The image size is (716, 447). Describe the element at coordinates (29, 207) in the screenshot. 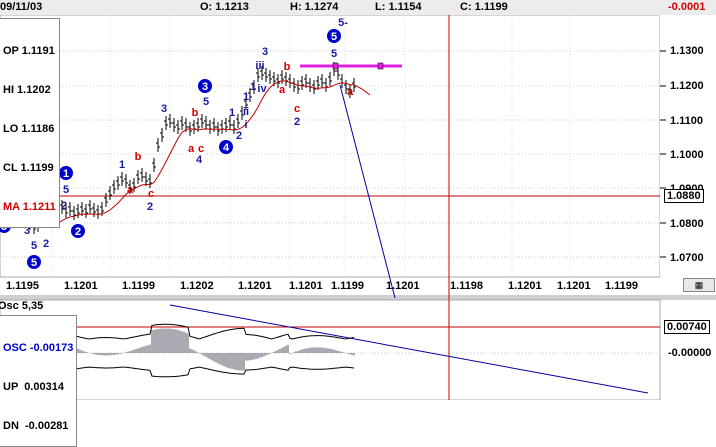

I see `info-ma: MA 1.1211` at that location.